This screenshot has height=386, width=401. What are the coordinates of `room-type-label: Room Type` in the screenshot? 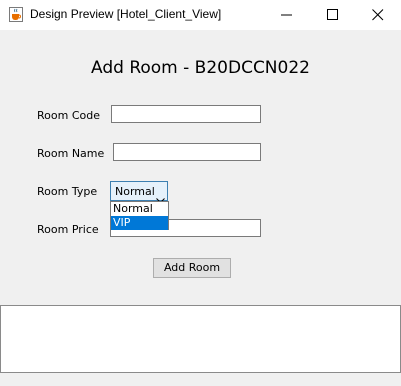 It's located at (67, 191).